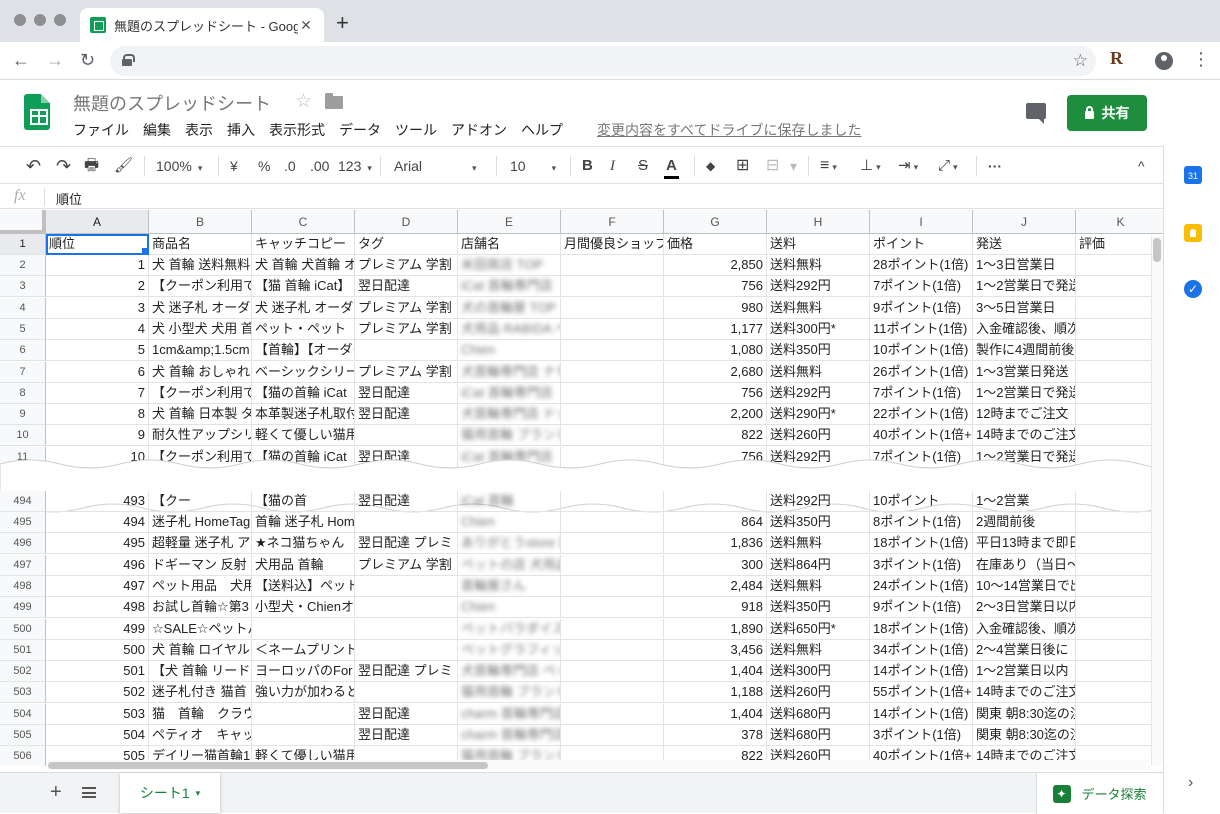 The width and height of the screenshot is (1220, 814). What do you see at coordinates (303, 222) in the screenshot?
I see `column-header-c: C` at bounding box center [303, 222].